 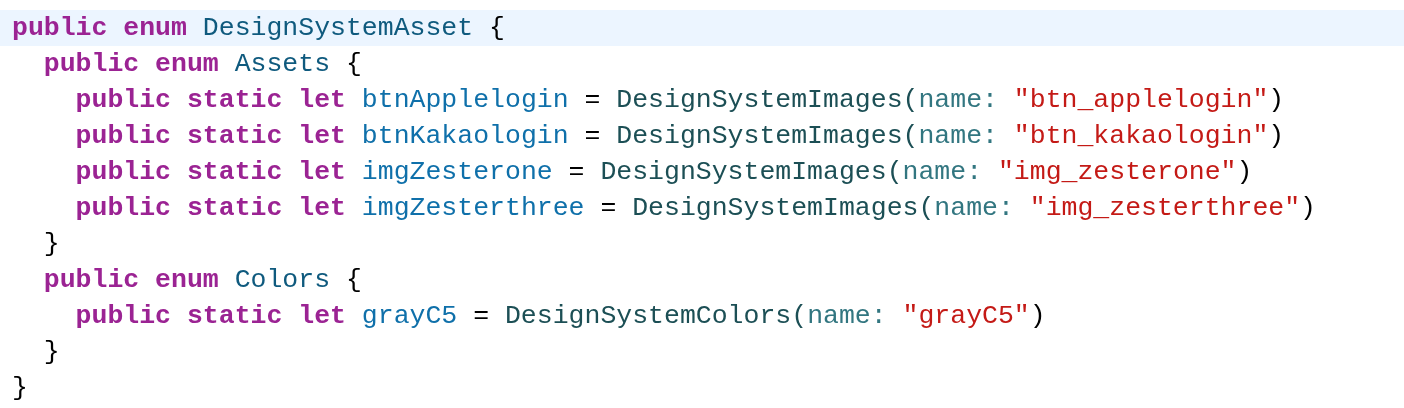 I want to click on type-name: Colors, so click(x=282, y=280).